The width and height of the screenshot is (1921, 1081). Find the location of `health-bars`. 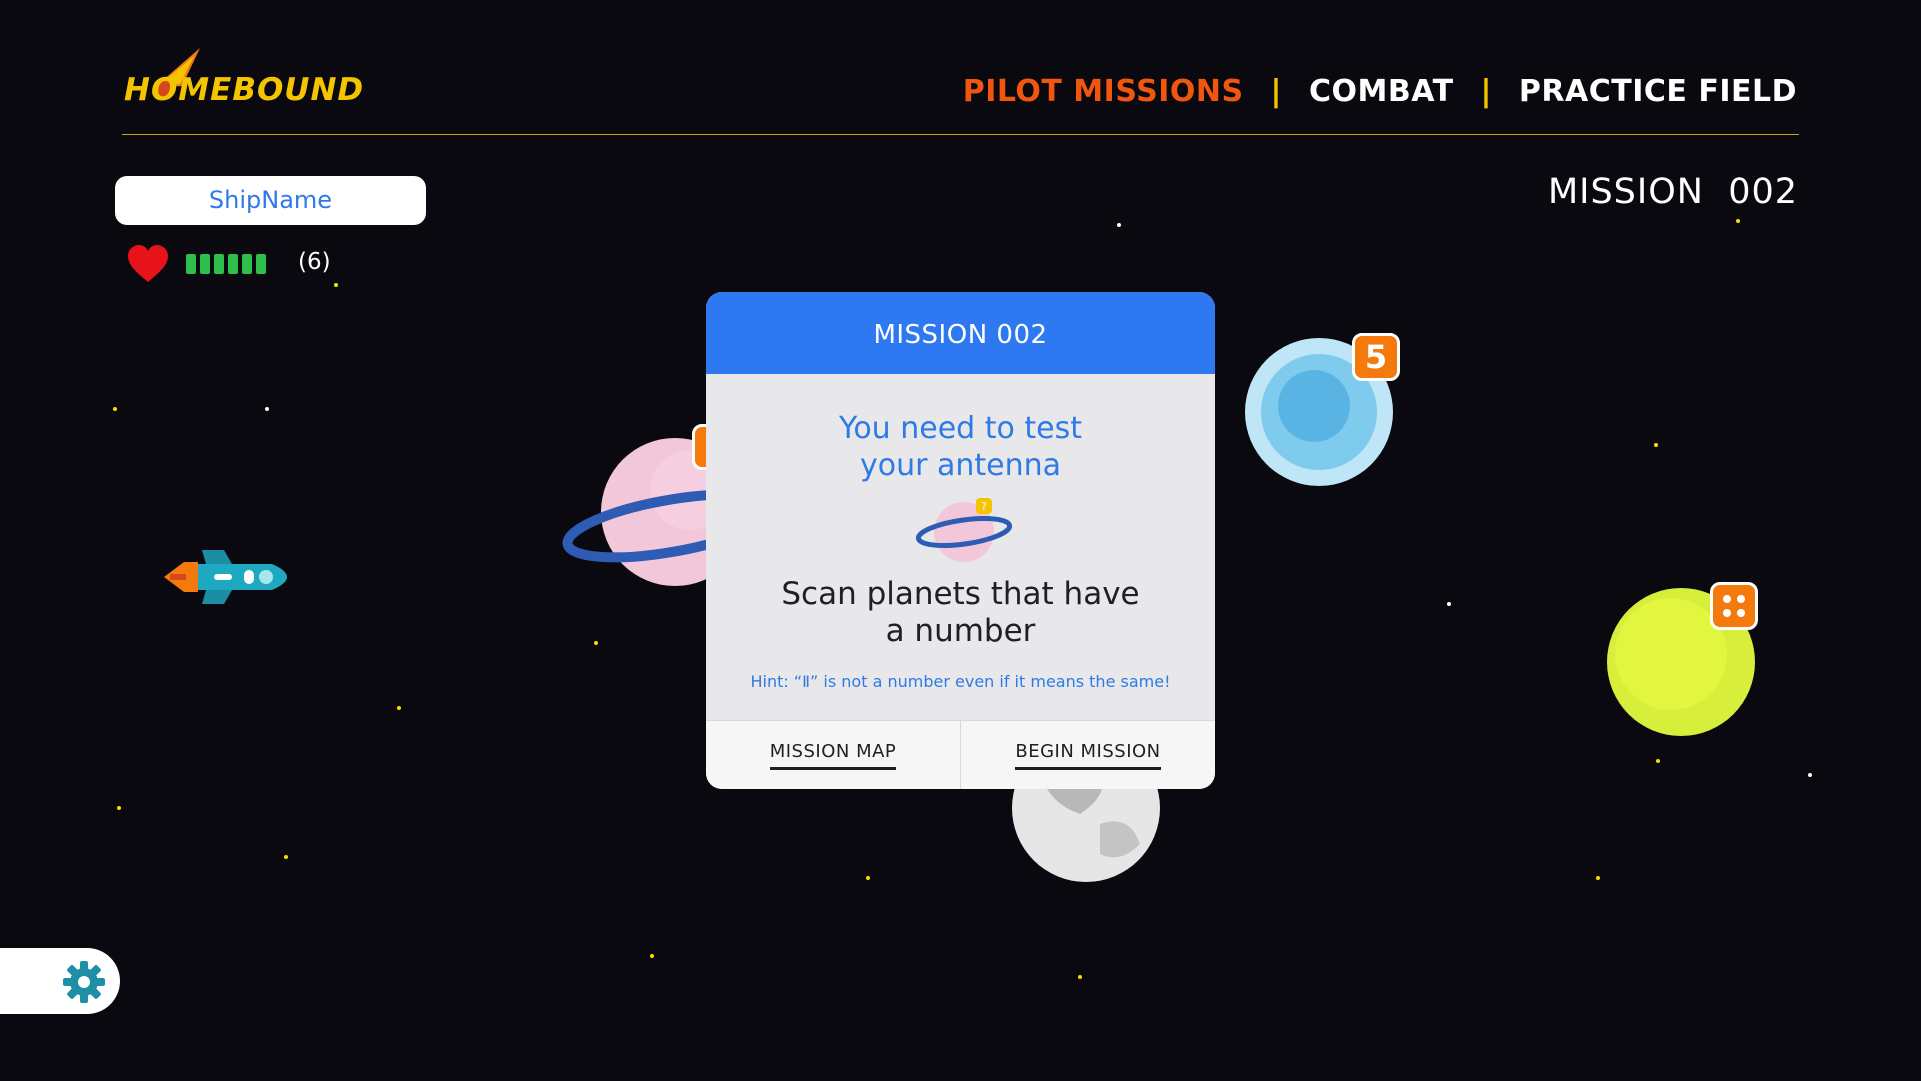

health-bars is located at coordinates (226, 264).